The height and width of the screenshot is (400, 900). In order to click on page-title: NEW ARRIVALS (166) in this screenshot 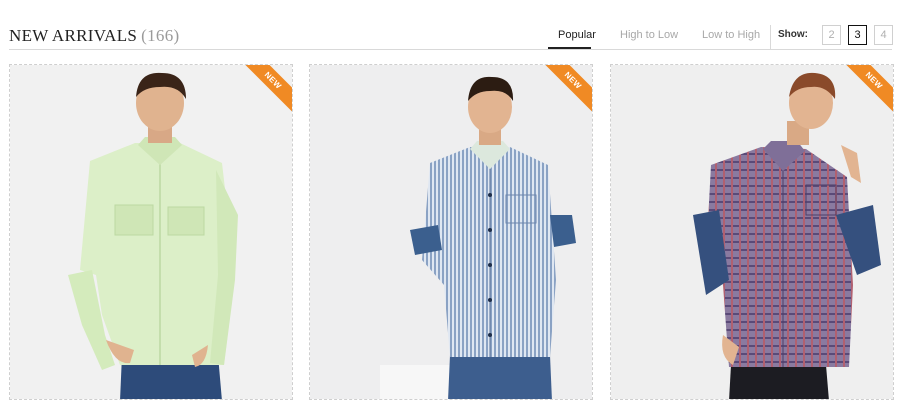, I will do `click(94, 36)`.